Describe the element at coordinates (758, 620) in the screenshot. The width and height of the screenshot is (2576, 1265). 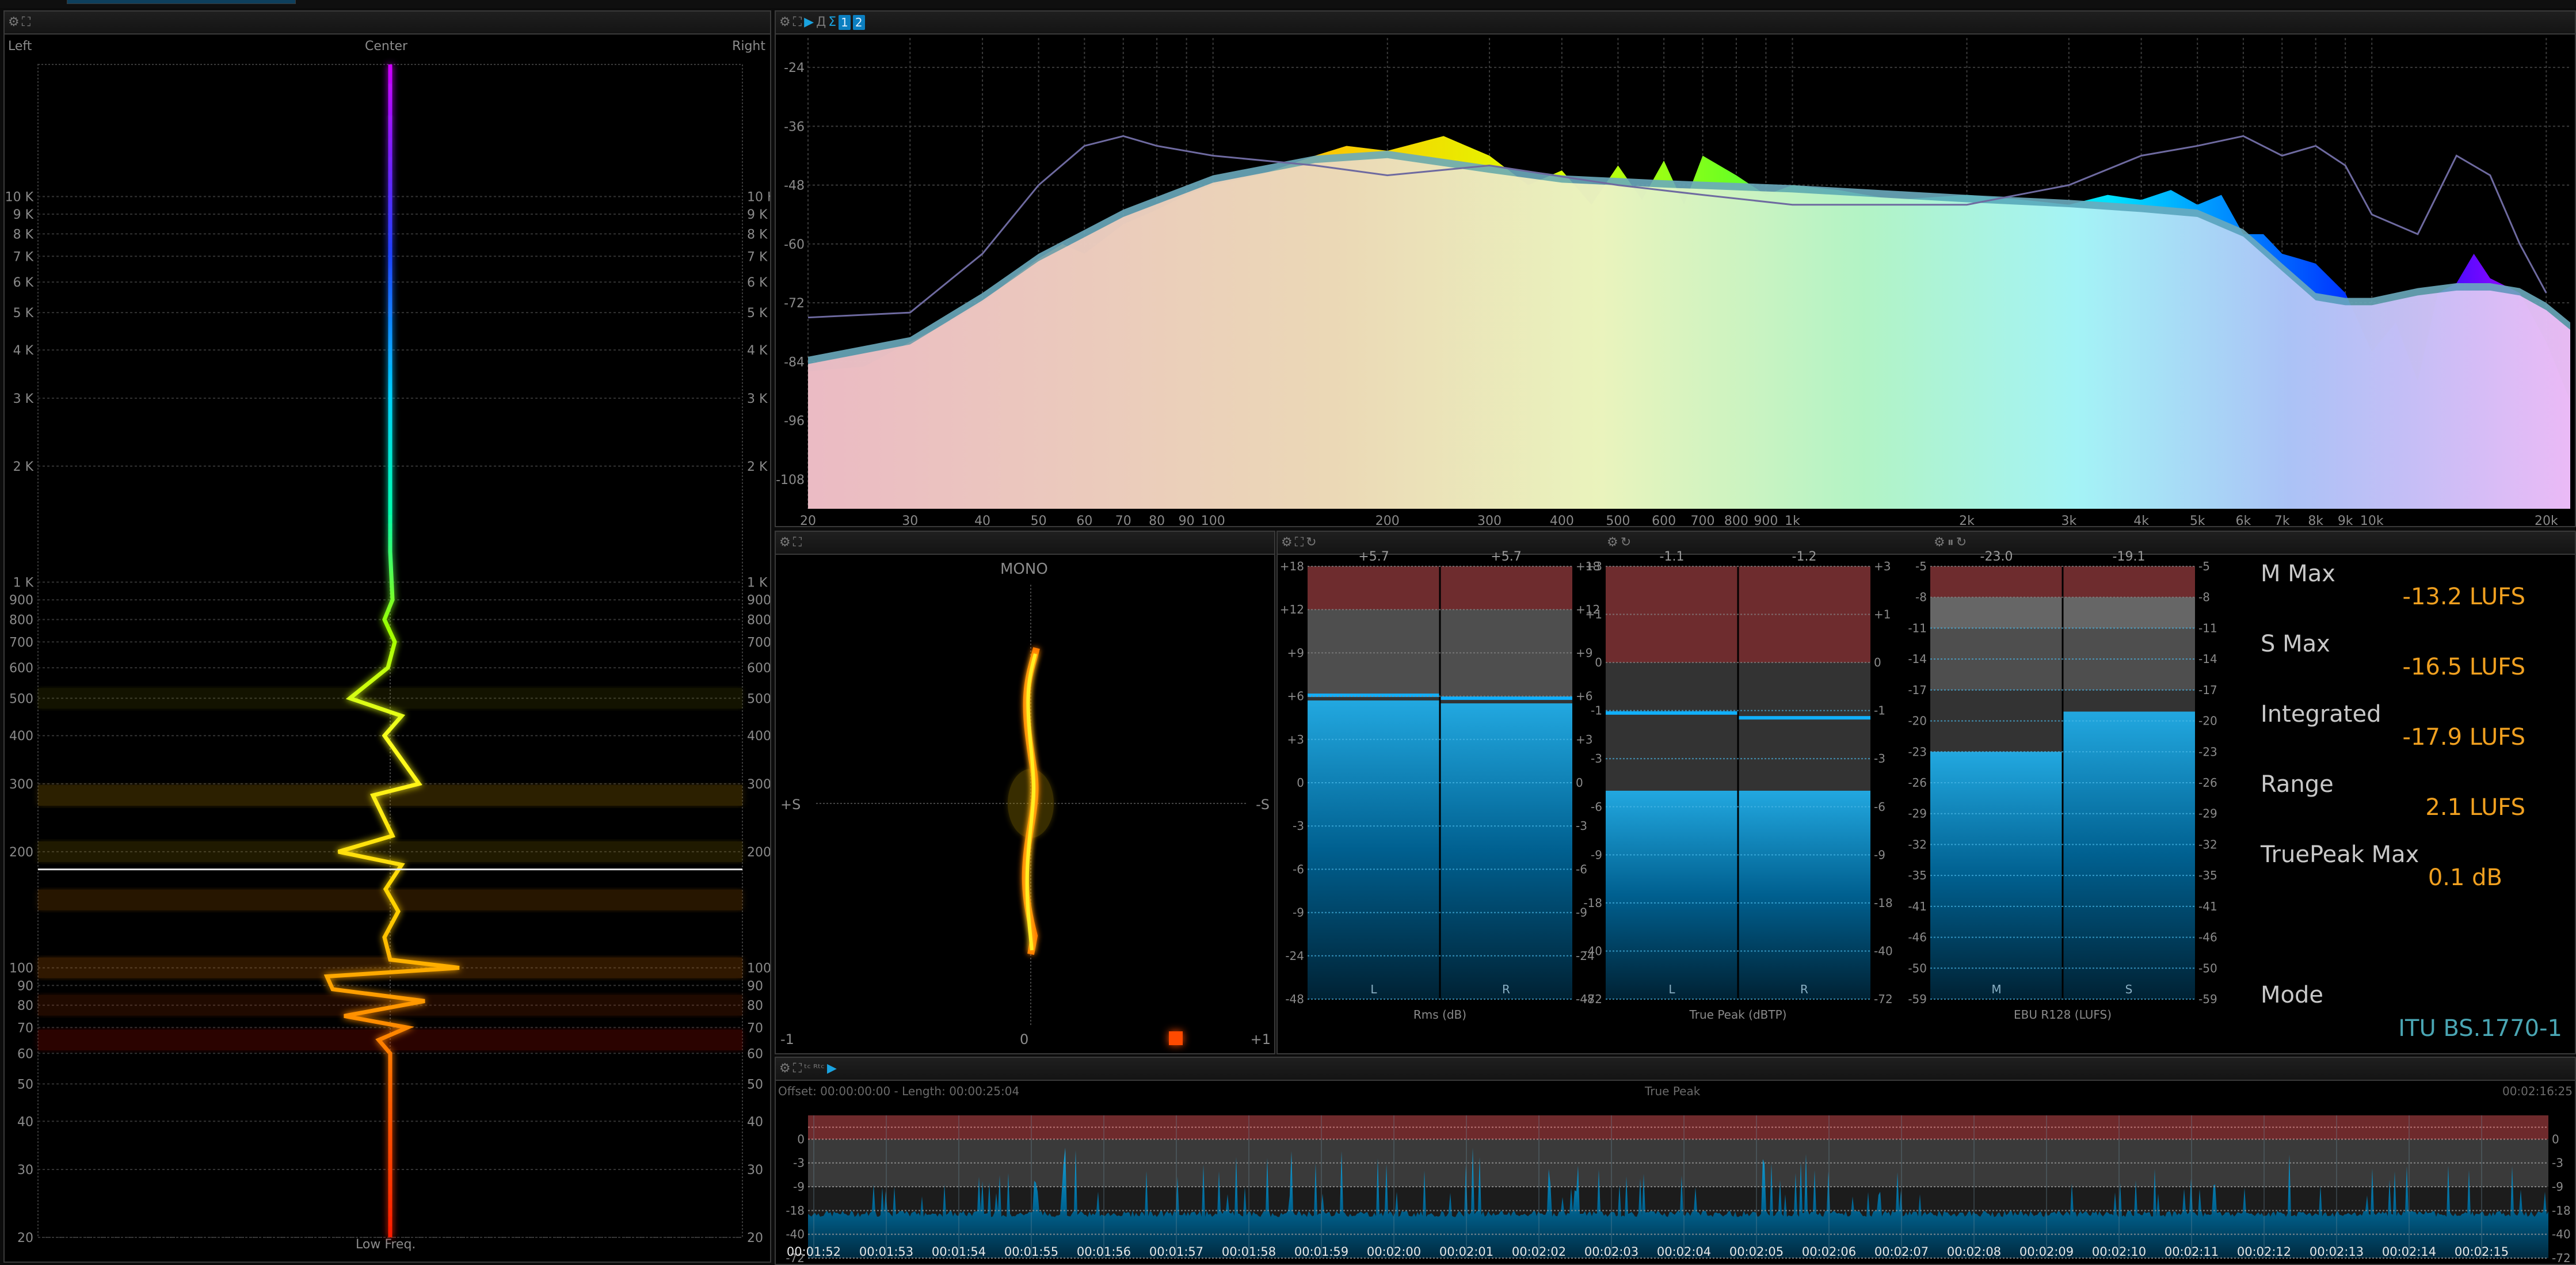
I see `freq-tick-right: 800` at that location.